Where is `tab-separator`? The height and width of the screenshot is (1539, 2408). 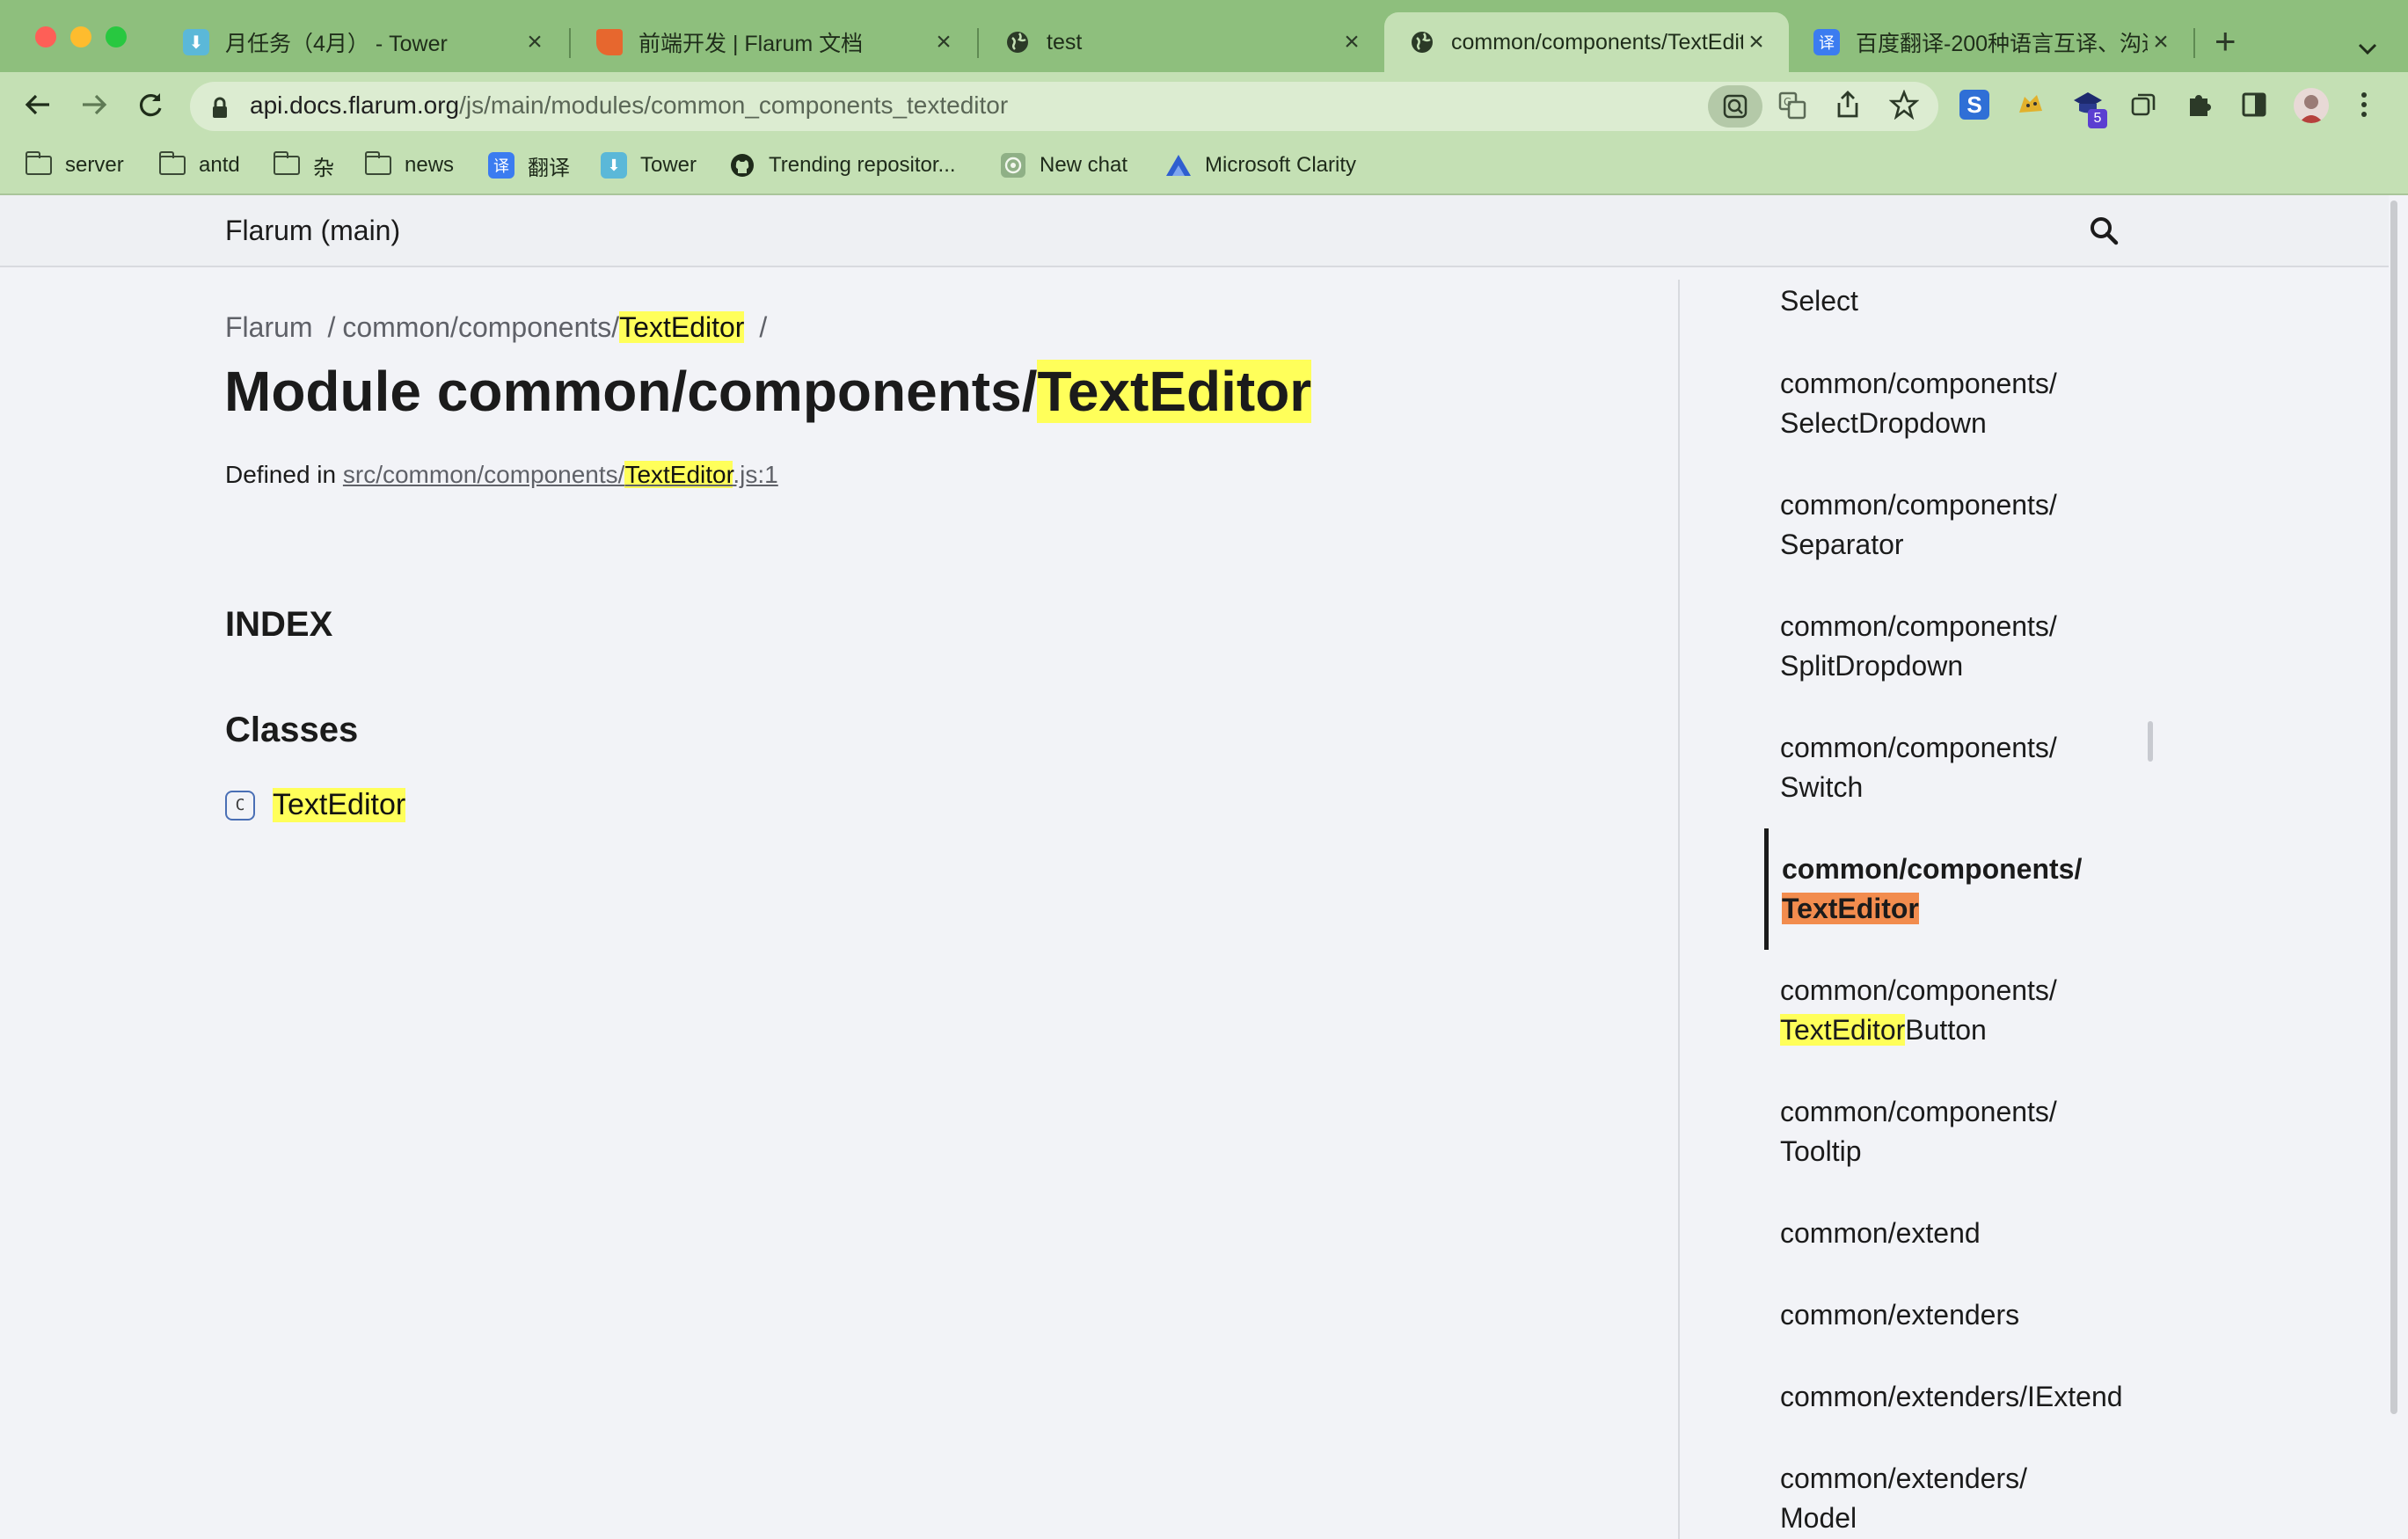 tab-separator is located at coordinates (2194, 43).